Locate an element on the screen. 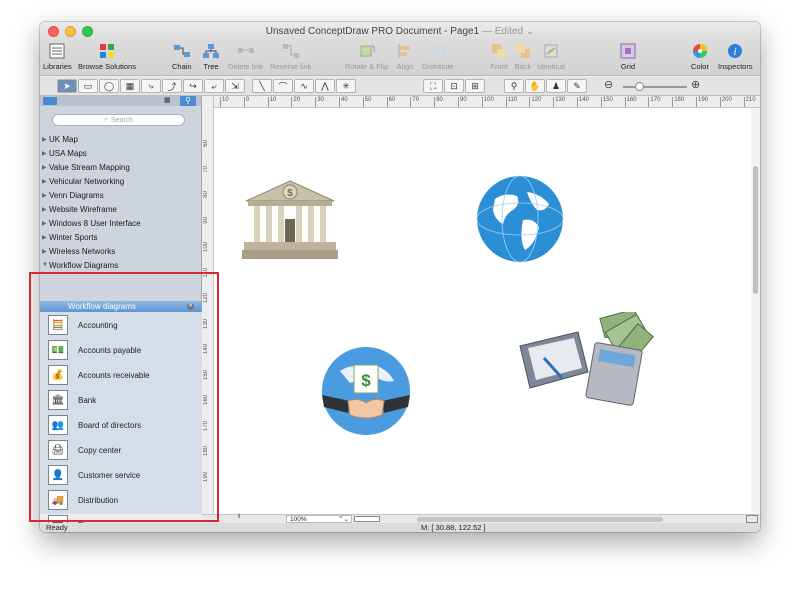  close-window-button is located at coordinates (53, 31).